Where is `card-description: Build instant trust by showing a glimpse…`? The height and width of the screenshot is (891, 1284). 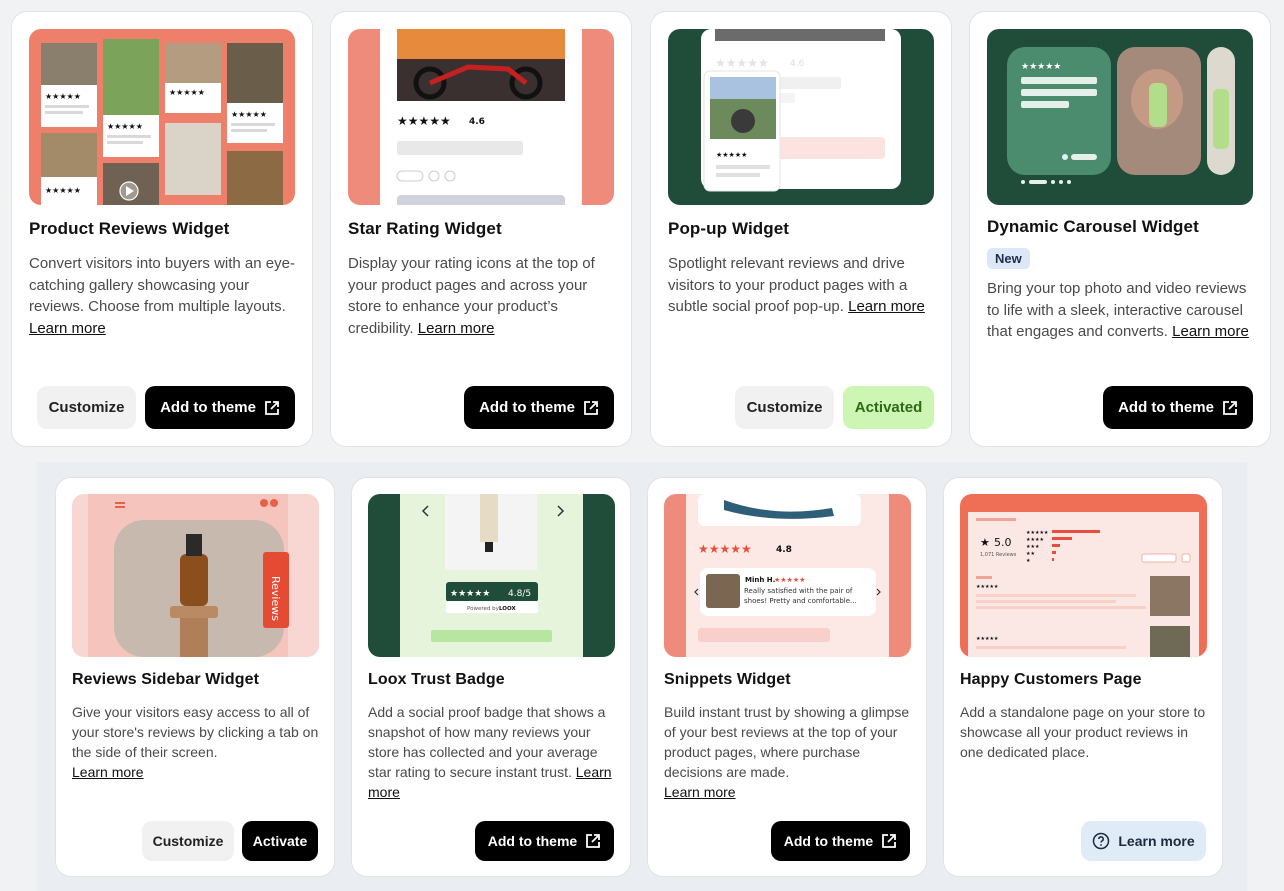 card-description: Build instant trust by showing a glimpse… is located at coordinates (787, 752).